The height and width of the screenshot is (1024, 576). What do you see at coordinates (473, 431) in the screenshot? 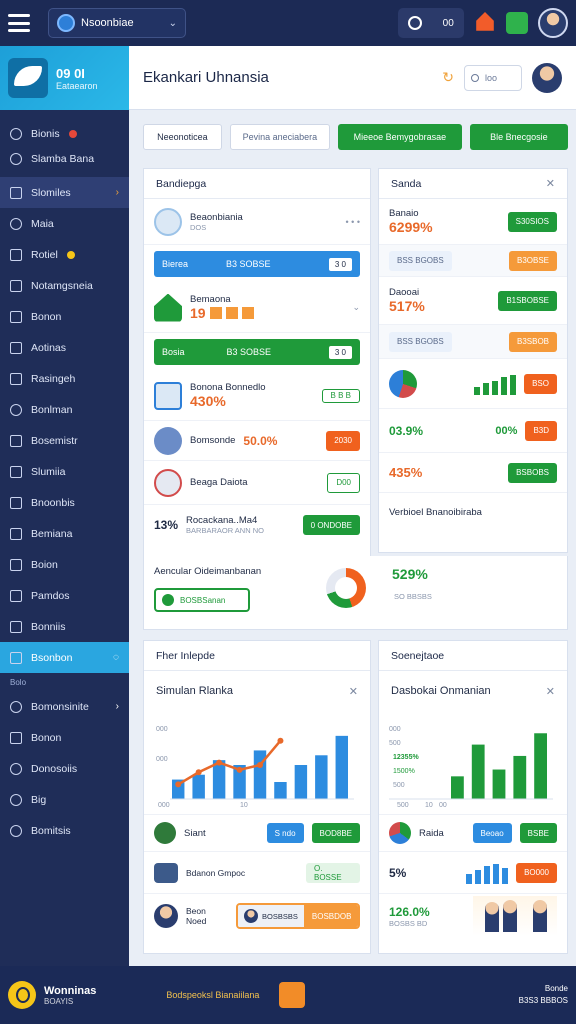
I see `list-item: 03.9% 00% B3D` at bounding box center [473, 431].